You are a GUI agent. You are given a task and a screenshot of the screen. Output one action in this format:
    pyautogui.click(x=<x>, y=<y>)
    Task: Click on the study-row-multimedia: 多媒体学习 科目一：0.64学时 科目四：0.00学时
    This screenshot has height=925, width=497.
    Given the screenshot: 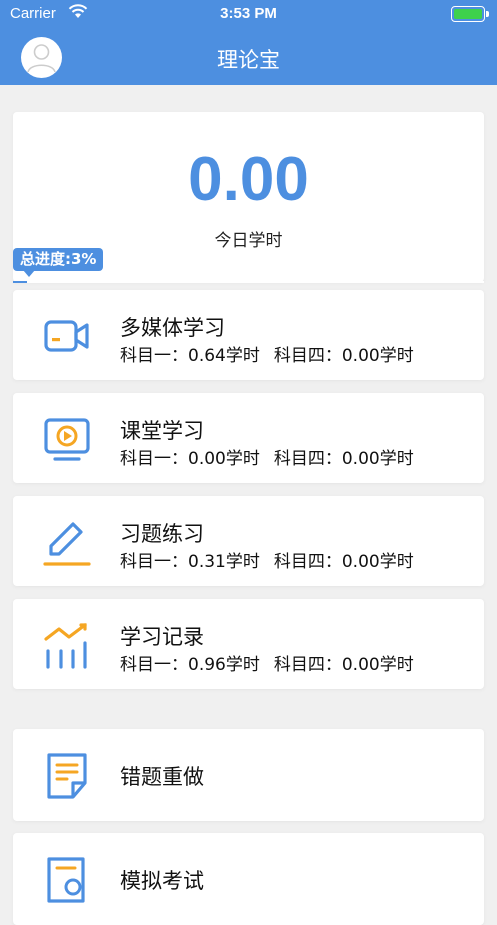 What is the action you would take?
    pyautogui.click(x=248, y=335)
    